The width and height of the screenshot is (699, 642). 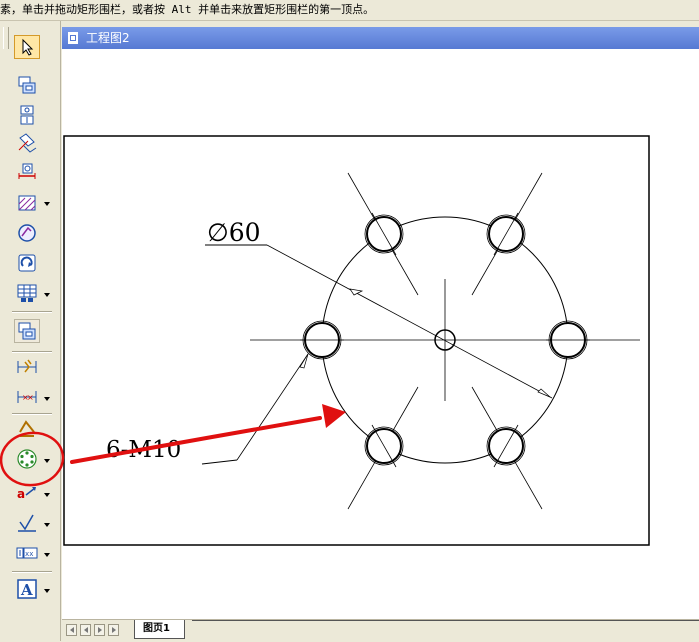 I want to click on view-icon, so click(x=27, y=331).